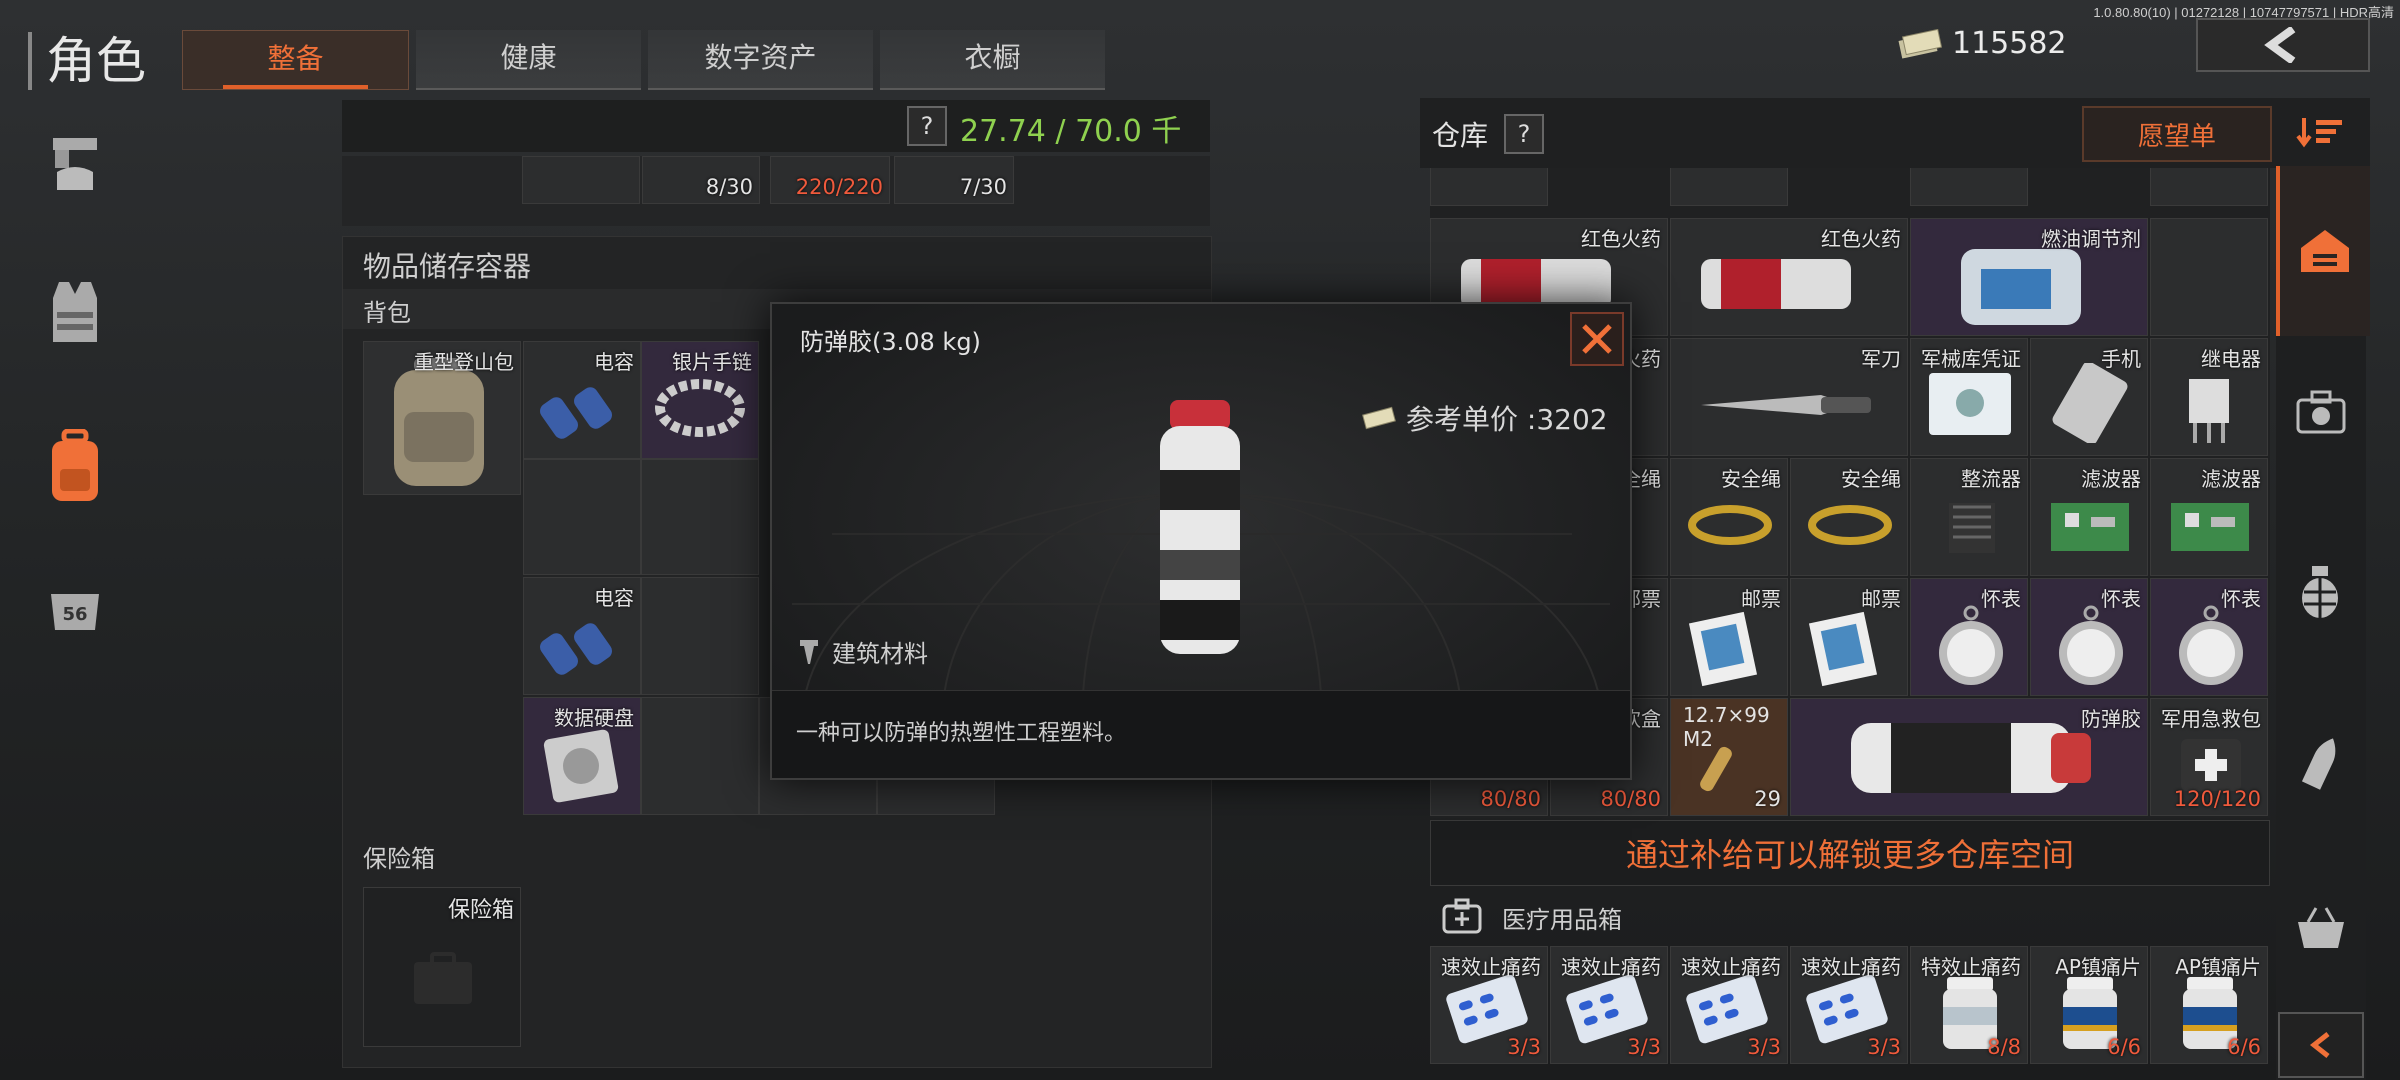 This screenshot has height=1080, width=2400. Describe the element at coordinates (74, 614) in the screenshot. I see `svg-text: 56` at that location.